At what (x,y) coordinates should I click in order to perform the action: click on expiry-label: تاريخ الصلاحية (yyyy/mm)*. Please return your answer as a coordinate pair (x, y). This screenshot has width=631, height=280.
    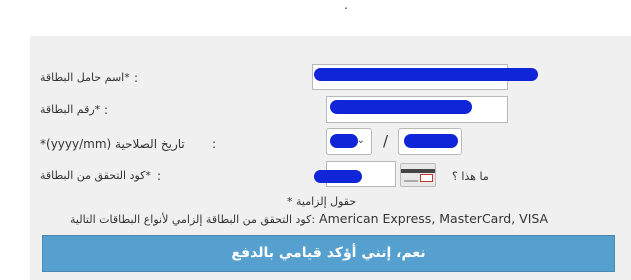
    Looking at the image, I should click on (112, 144).